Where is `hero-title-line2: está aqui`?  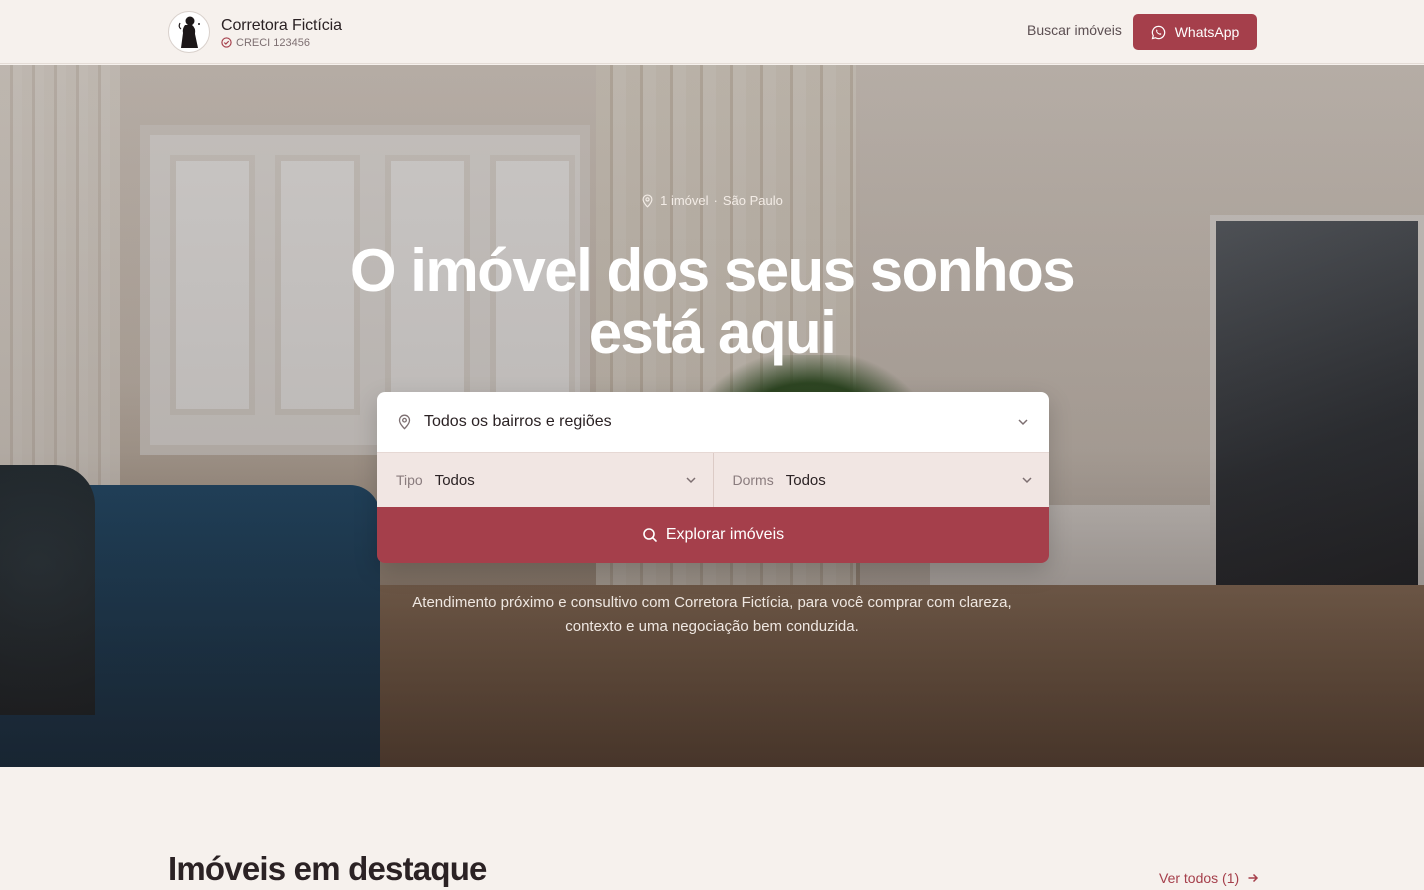 hero-title-line2: está aqui is located at coordinates (712, 332).